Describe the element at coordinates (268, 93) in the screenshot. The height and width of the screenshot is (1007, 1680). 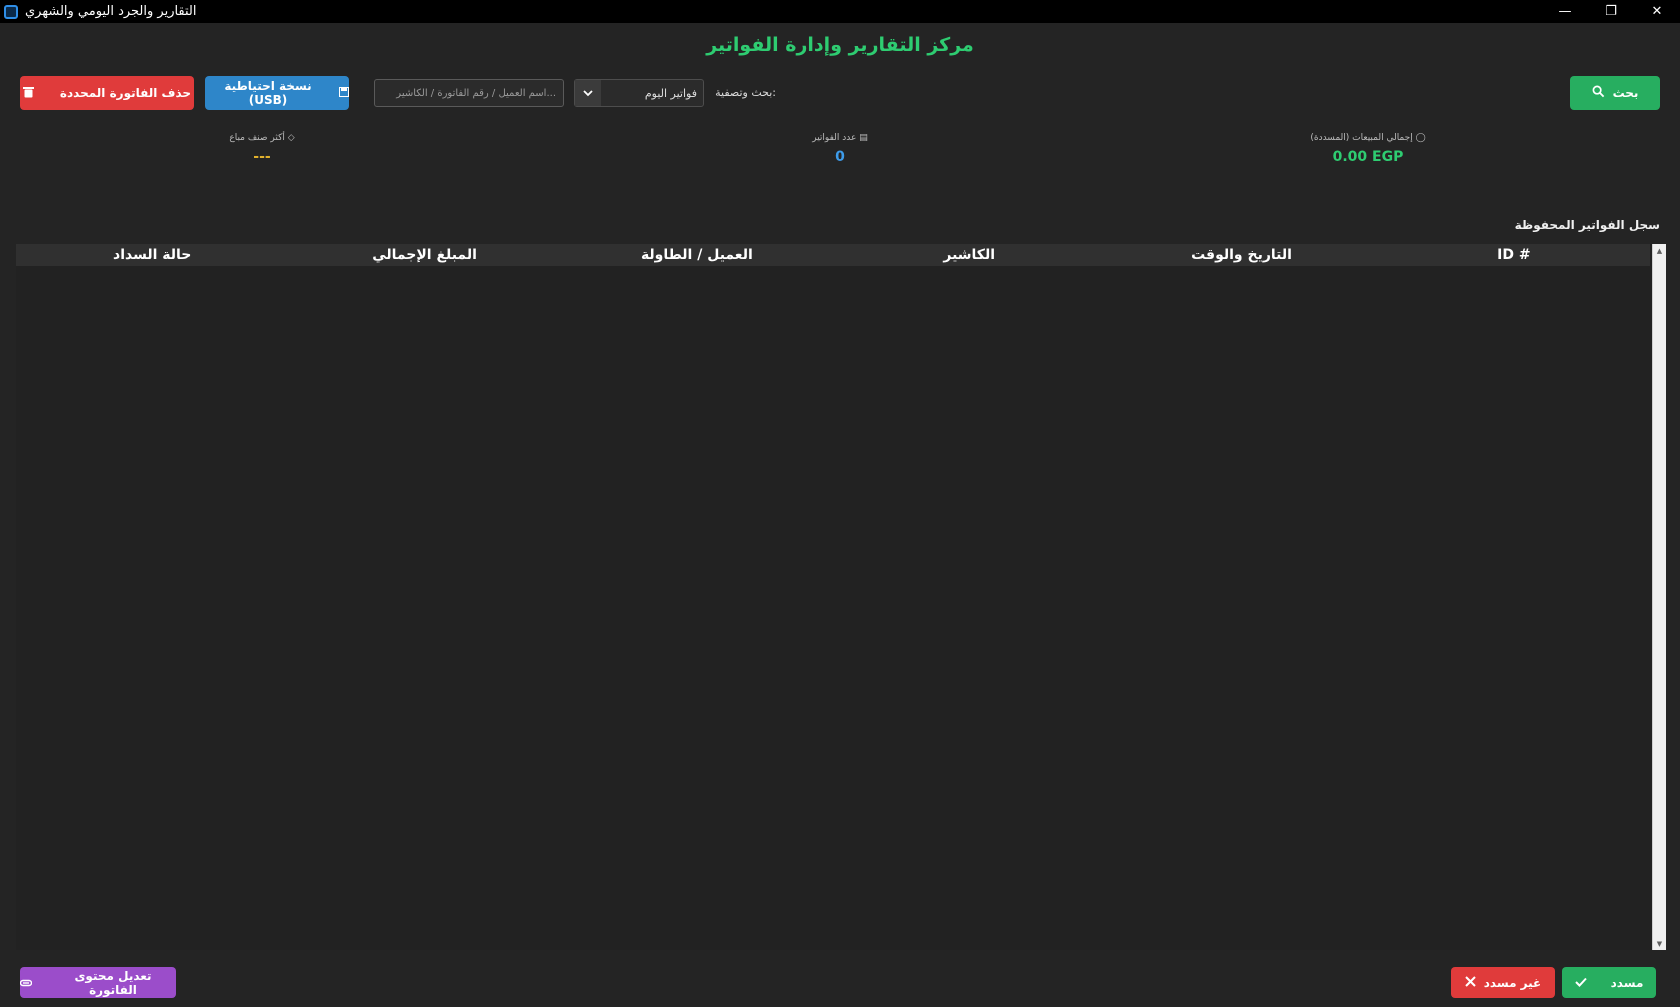
I see `backup-button-label: نسخة احتياطية (USB)` at that location.